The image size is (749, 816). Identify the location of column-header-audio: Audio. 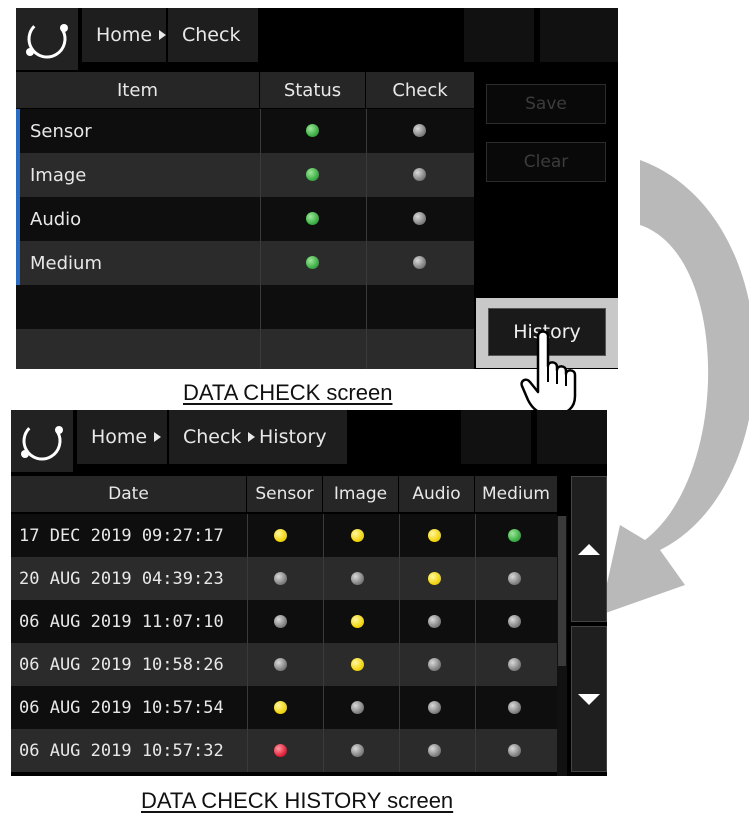
(437, 494).